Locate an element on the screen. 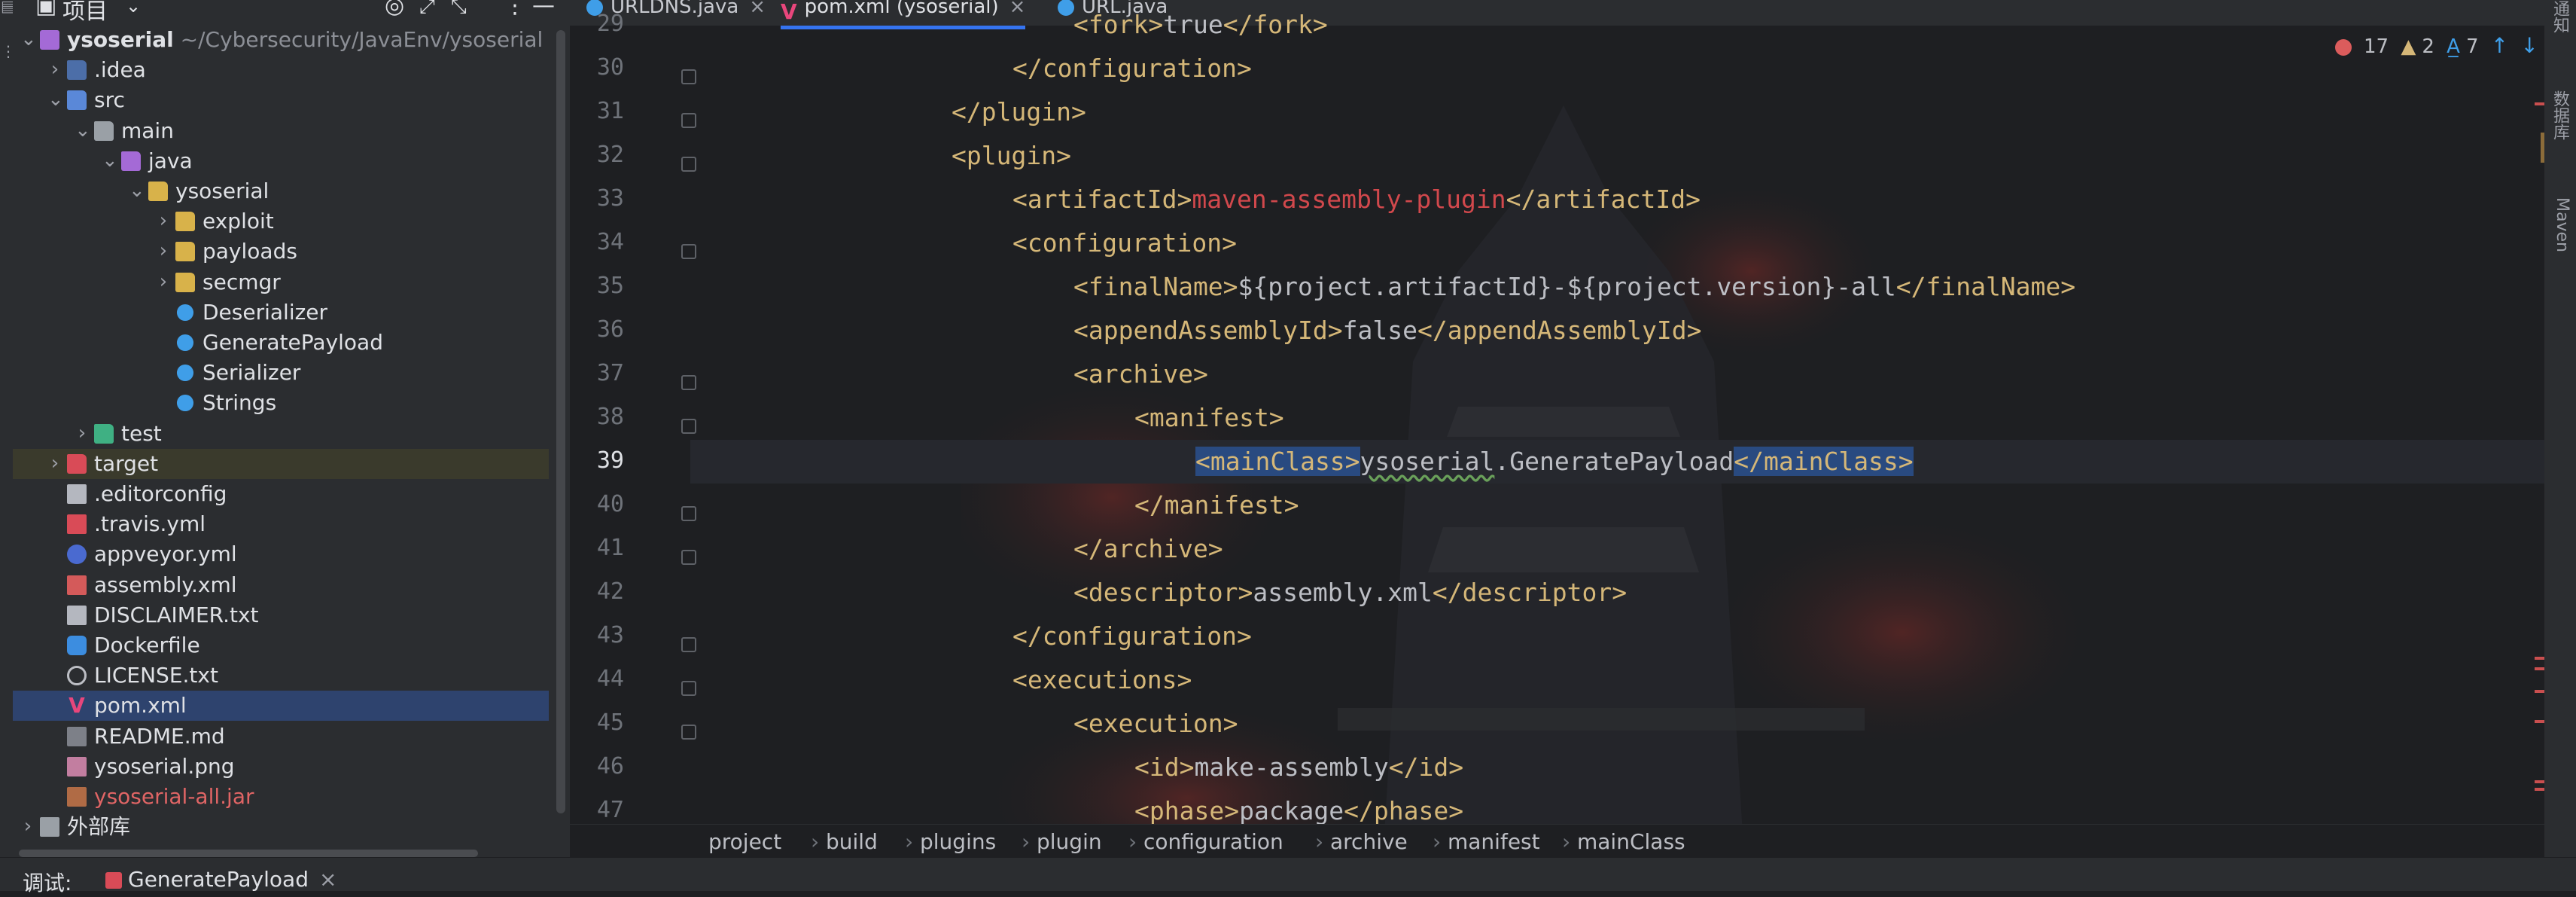 The image size is (2576, 897). tree-item: .travis.yml is located at coordinates (281, 524).